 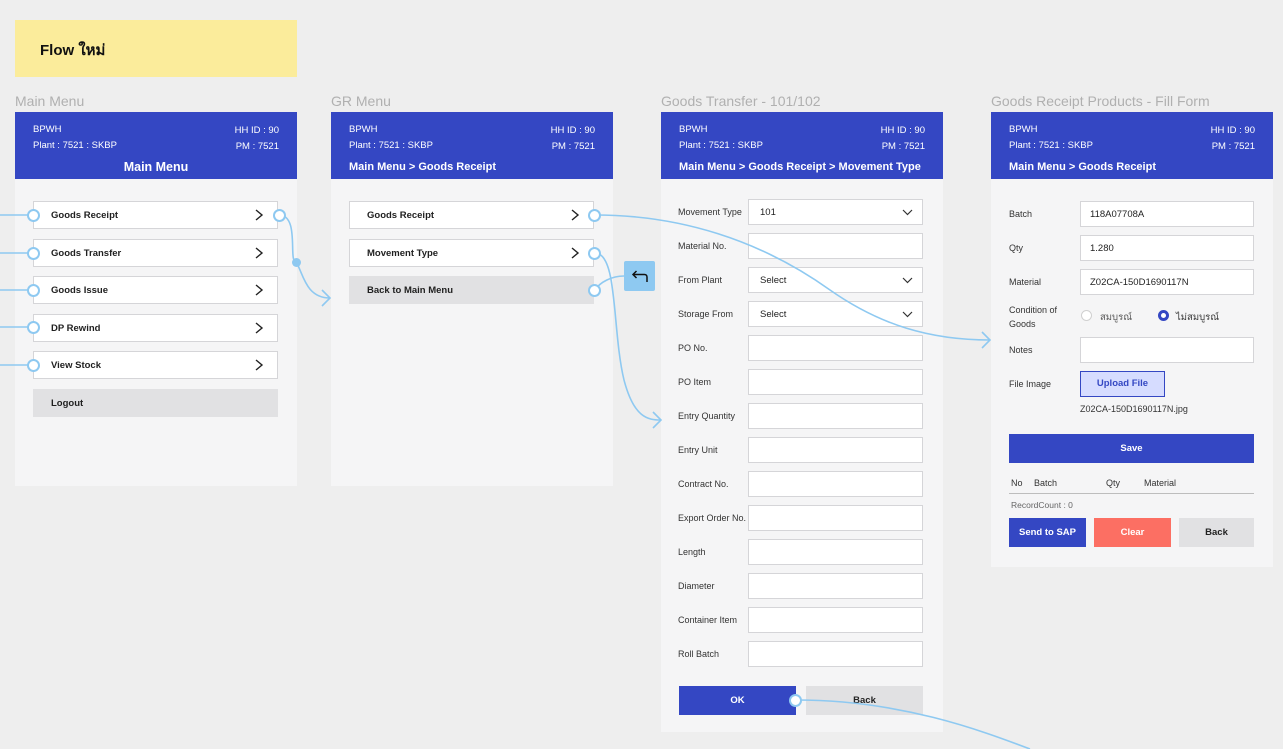 I want to click on material-no-input, so click(x=835, y=246).